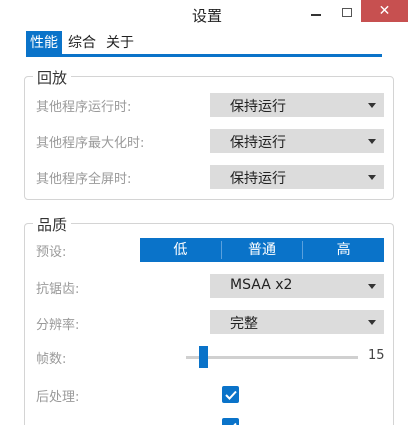 Image resolution: width=414 pixels, height=425 pixels. I want to click on preset-label: 预设:, so click(51, 252).